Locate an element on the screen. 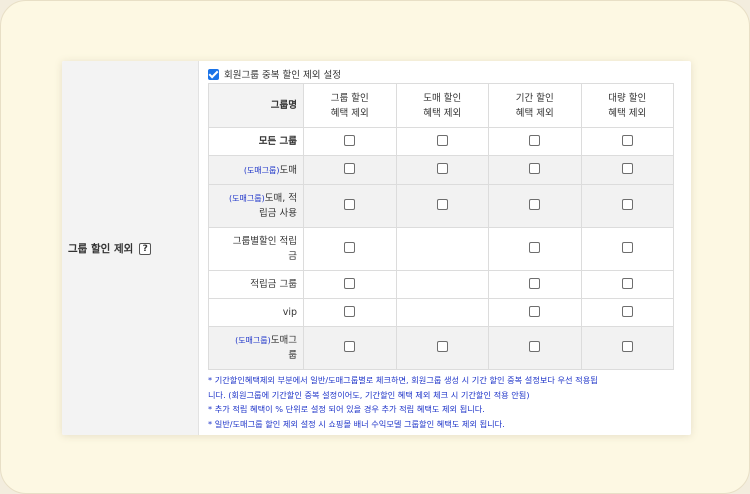 Image resolution: width=750 pixels, height=494 pixels. table-row: vip is located at coordinates (441, 312).